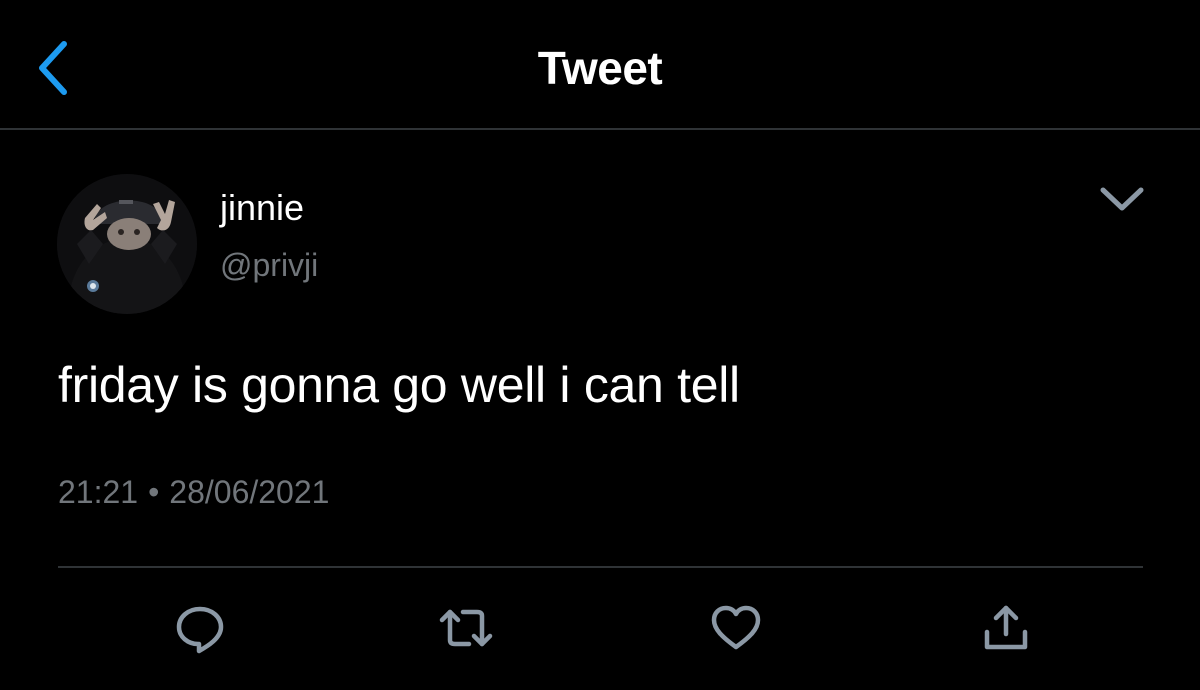 This screenshot has height=690, width=1200. I want to click on display-name: jinnie, so click(262, 208).